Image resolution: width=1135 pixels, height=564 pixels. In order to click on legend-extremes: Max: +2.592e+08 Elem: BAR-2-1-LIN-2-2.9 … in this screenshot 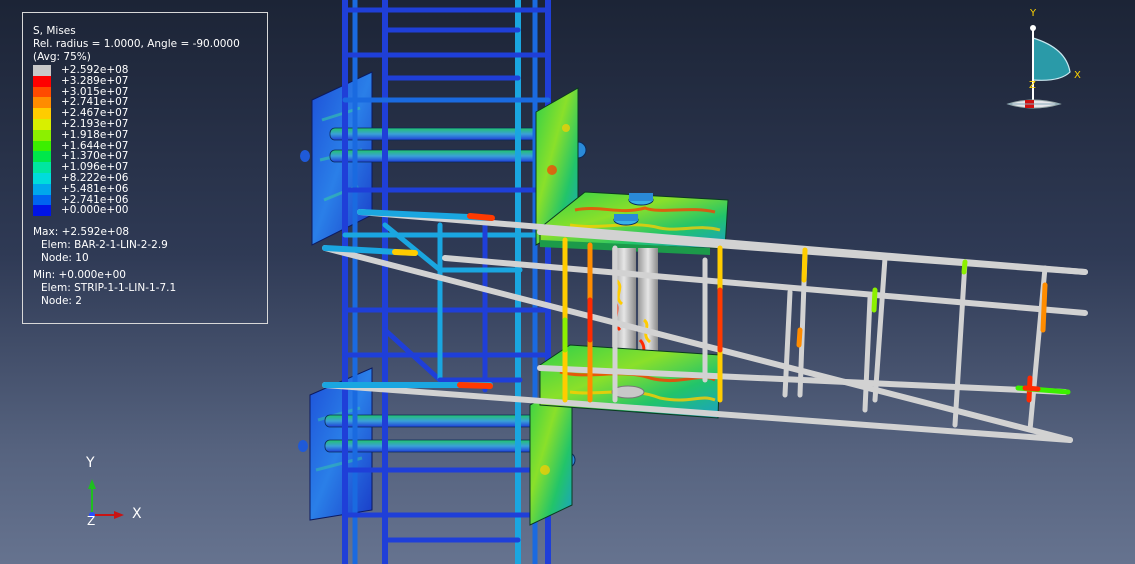, I will do `click(150, 267)`.